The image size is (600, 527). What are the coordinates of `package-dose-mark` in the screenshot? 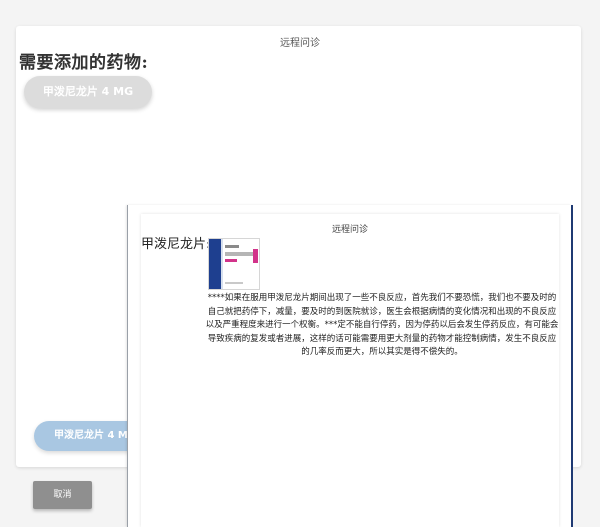 It's located at (231, 260).